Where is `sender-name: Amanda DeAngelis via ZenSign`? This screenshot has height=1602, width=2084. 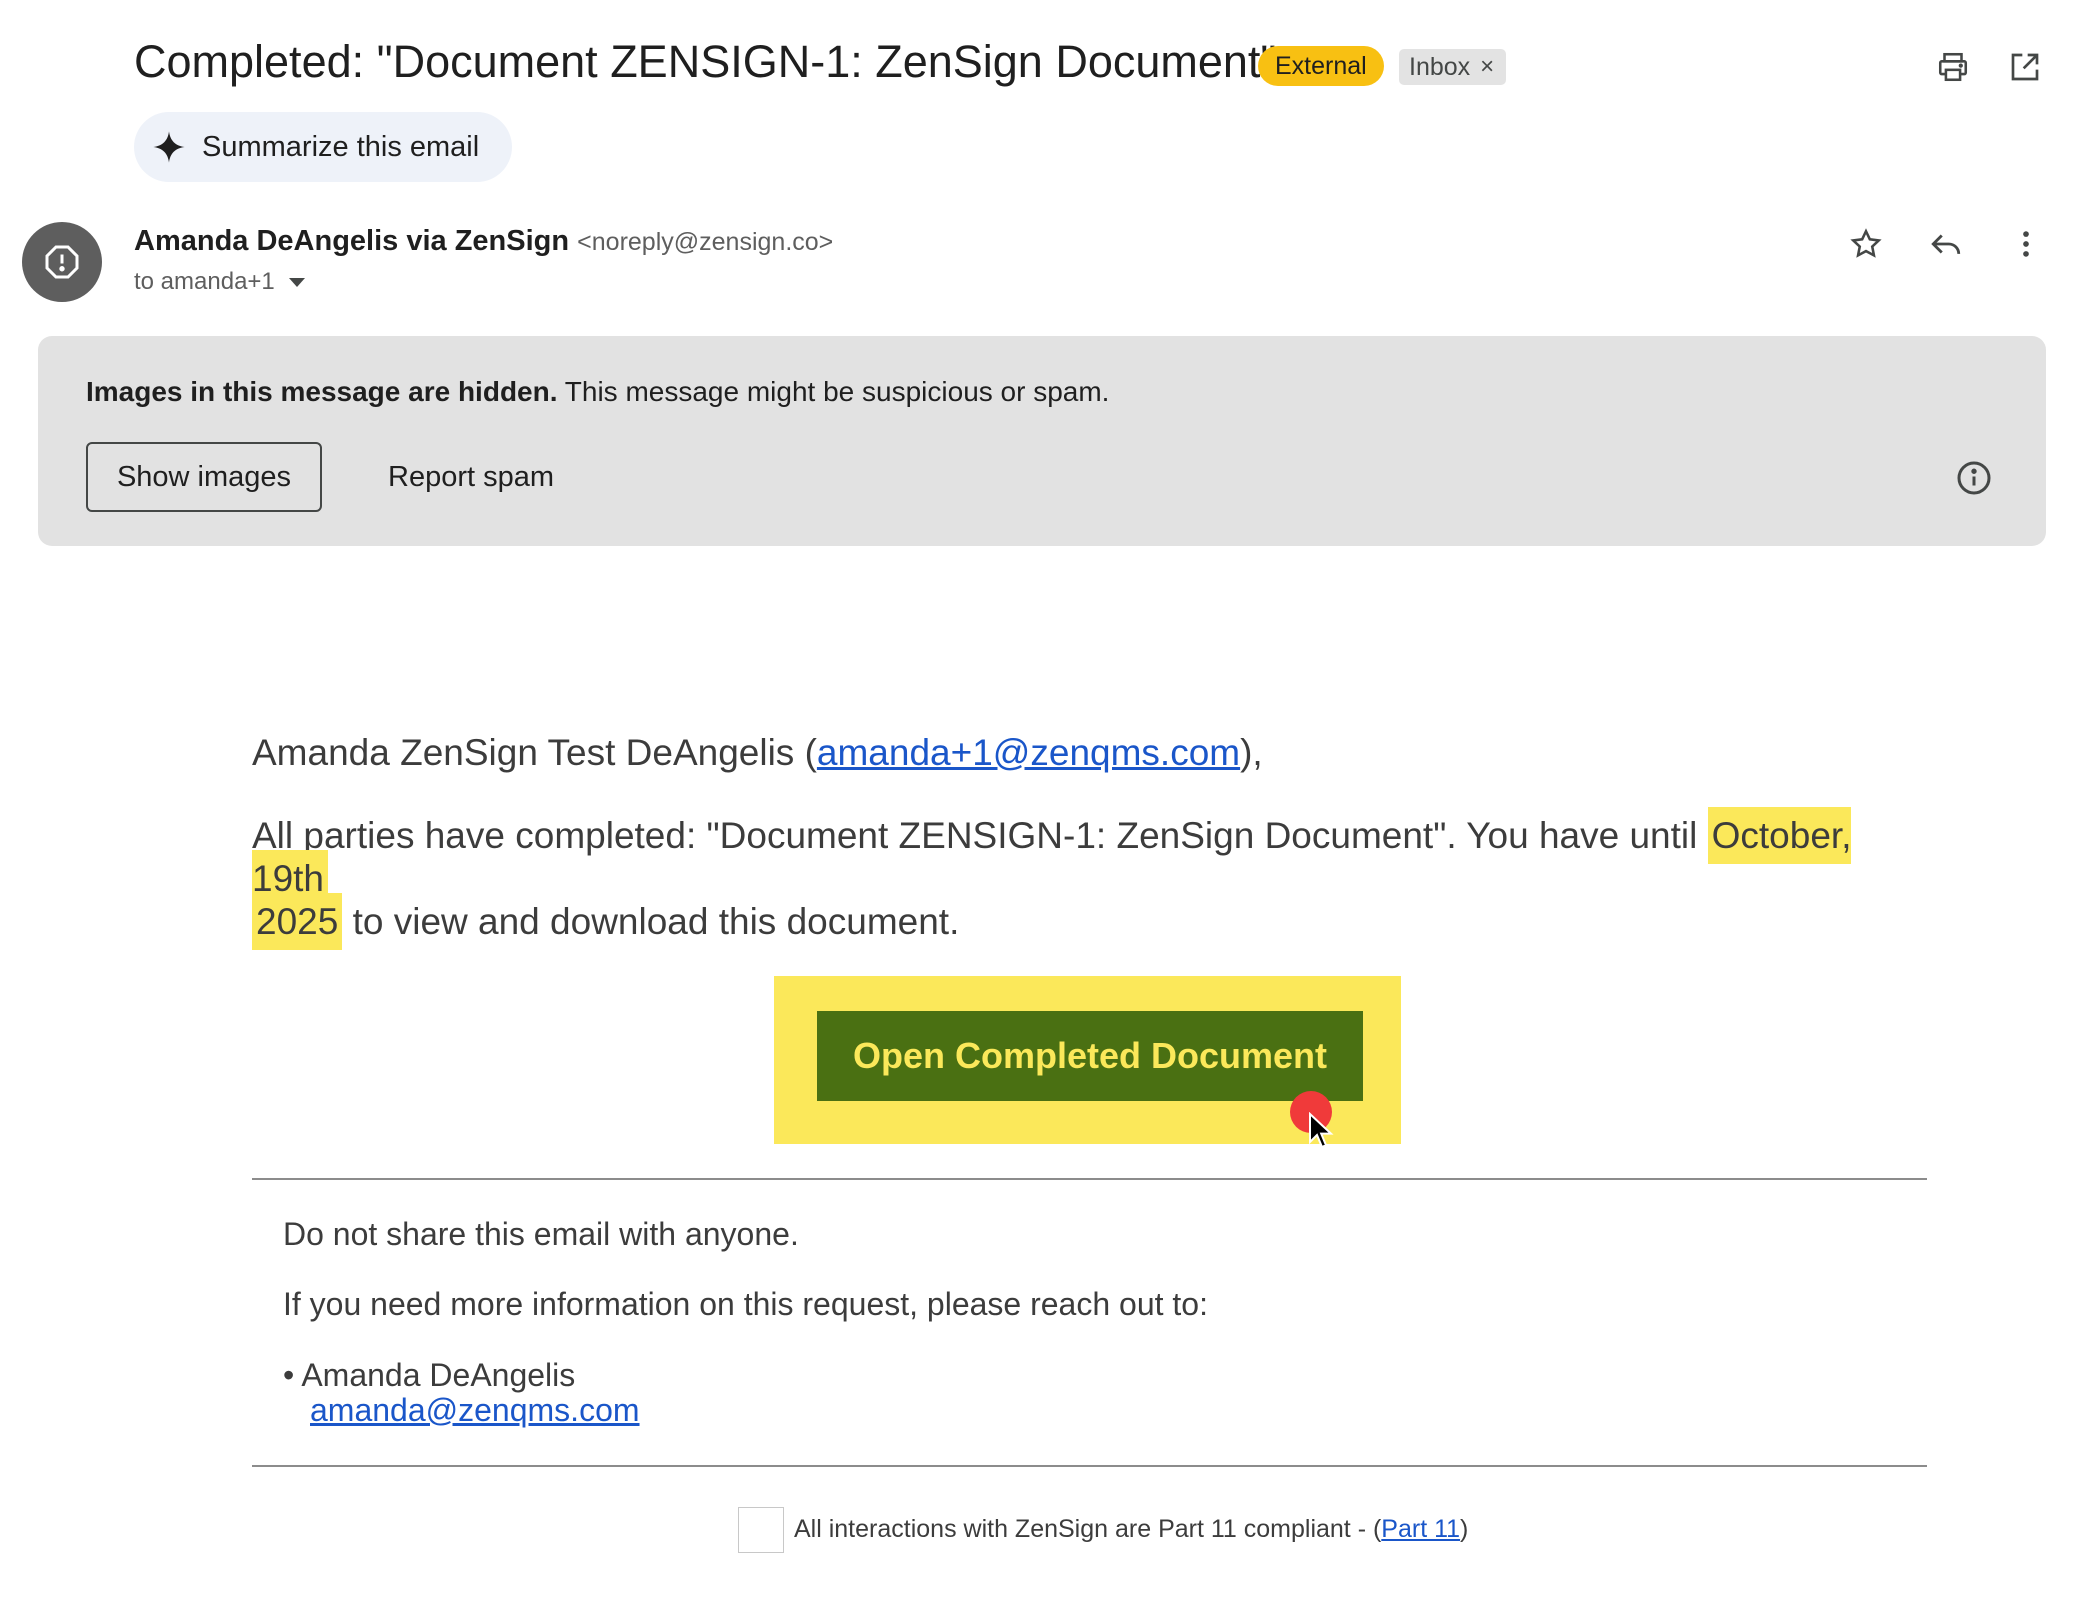
sender-name: Amanda DeAngelis via ZenSign is located at coordinates (352, 241).